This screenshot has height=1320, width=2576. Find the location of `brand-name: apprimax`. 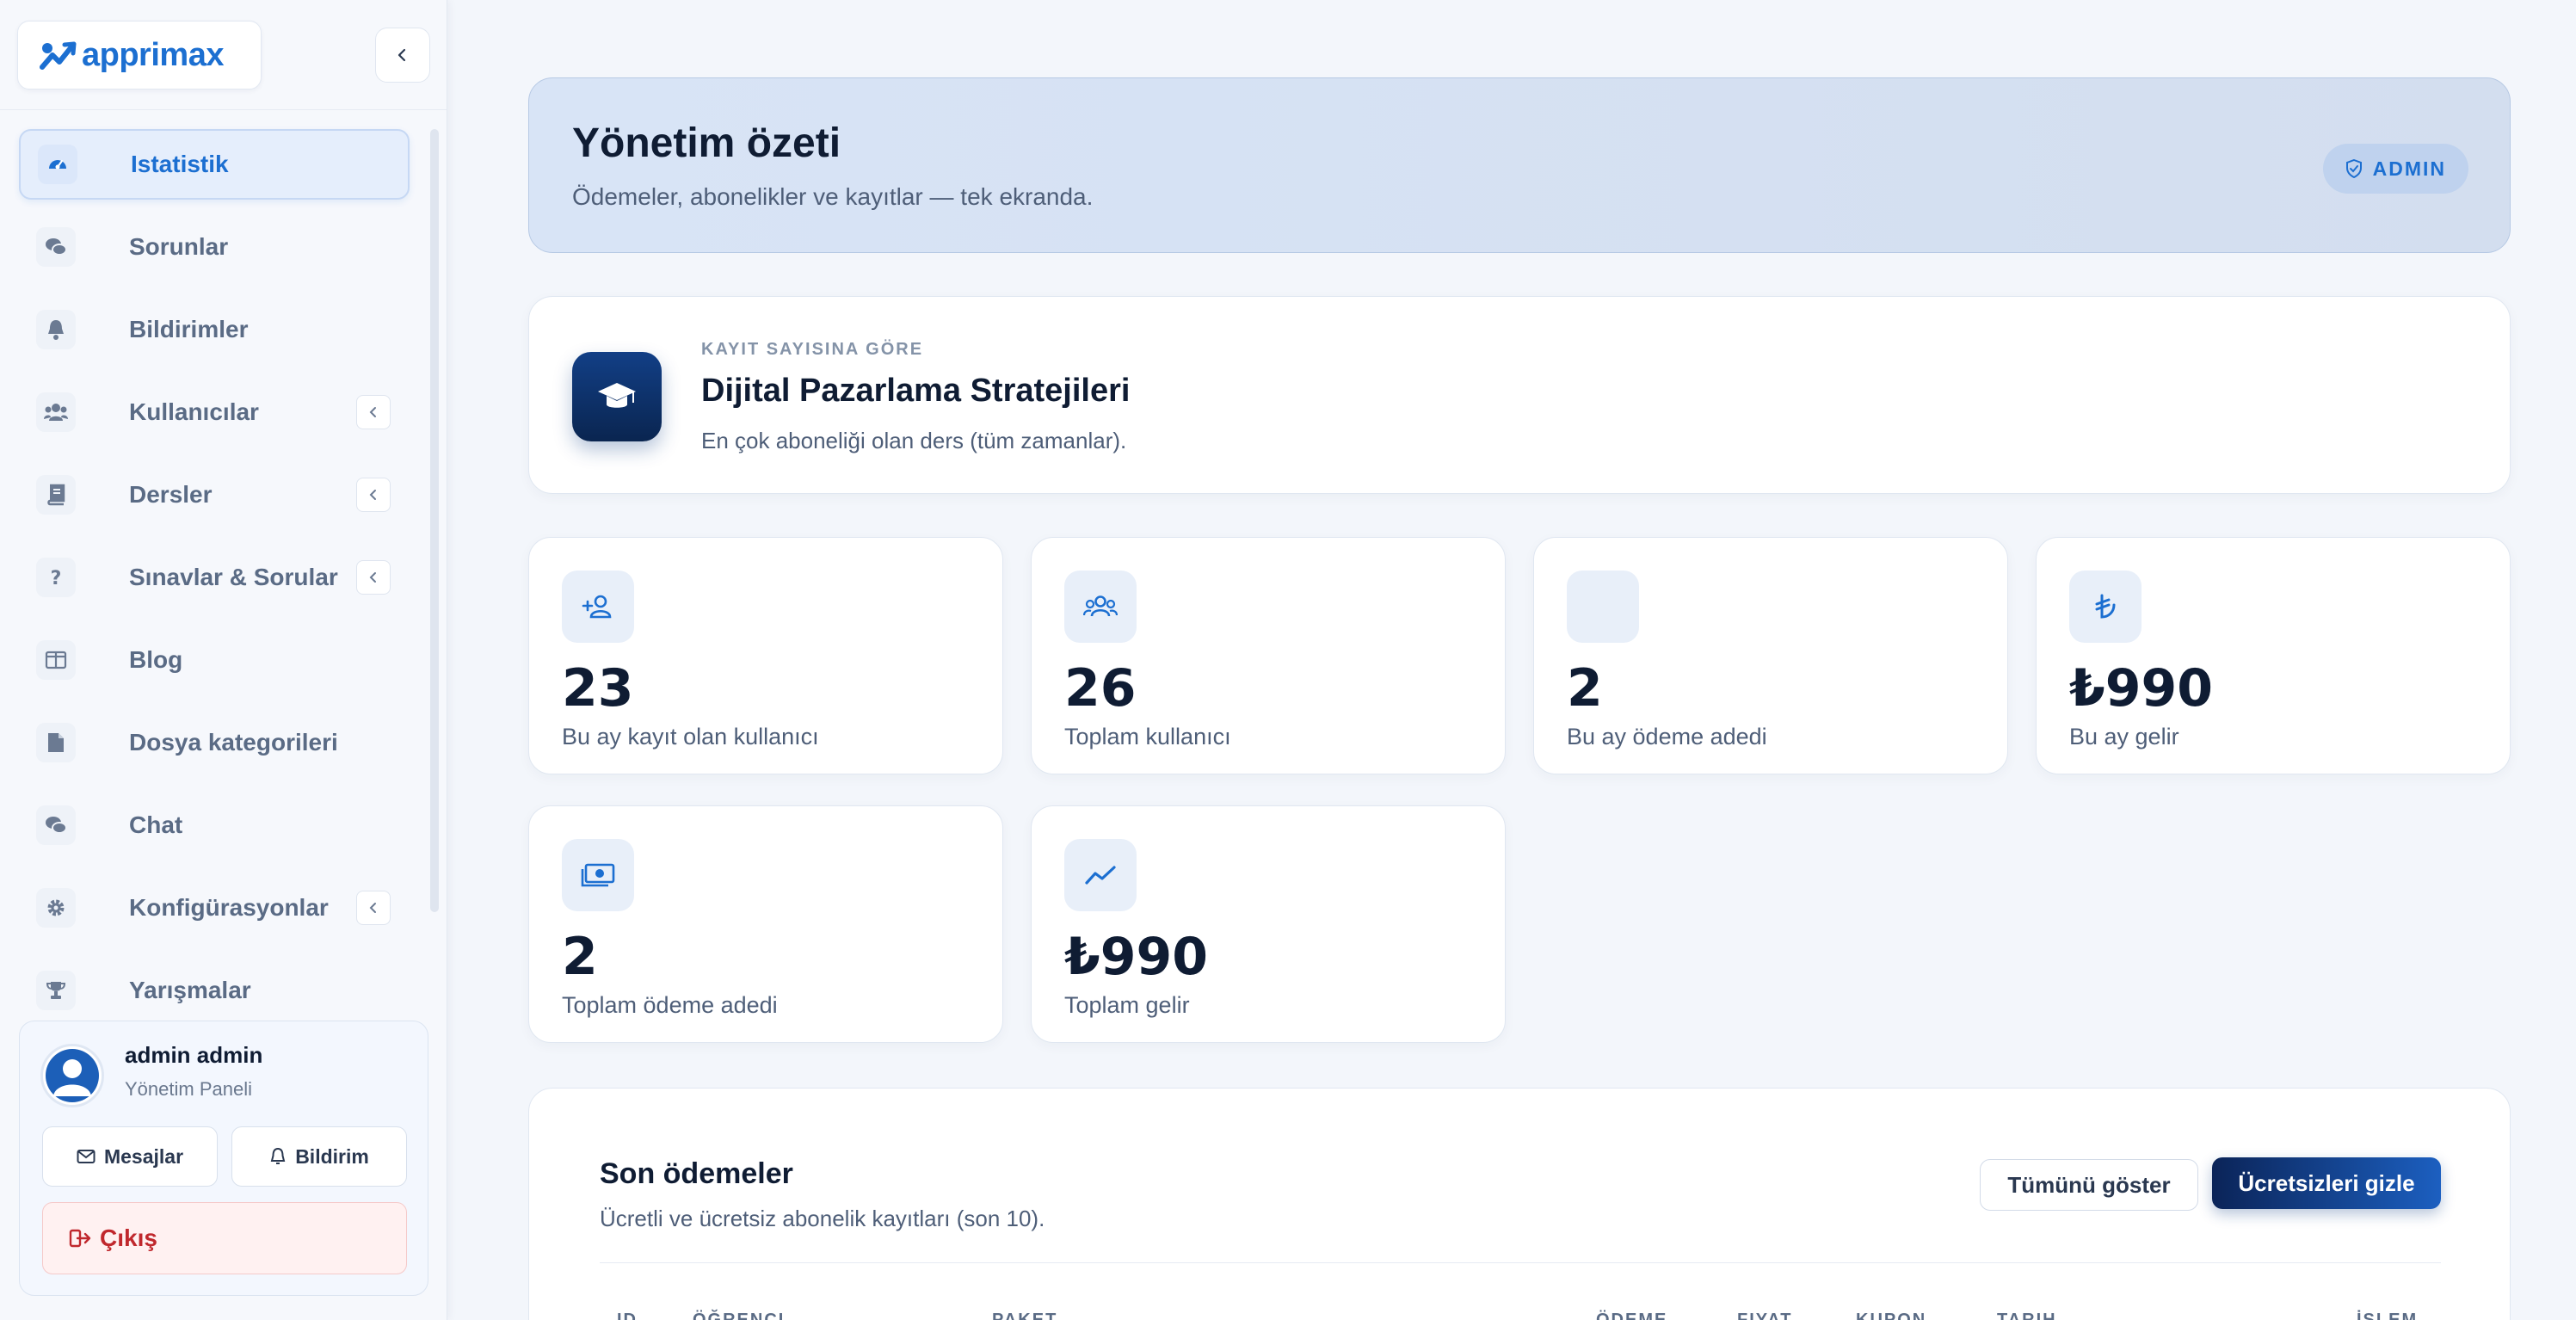

brand-name: apprimax is located at coordinates (153, 54).